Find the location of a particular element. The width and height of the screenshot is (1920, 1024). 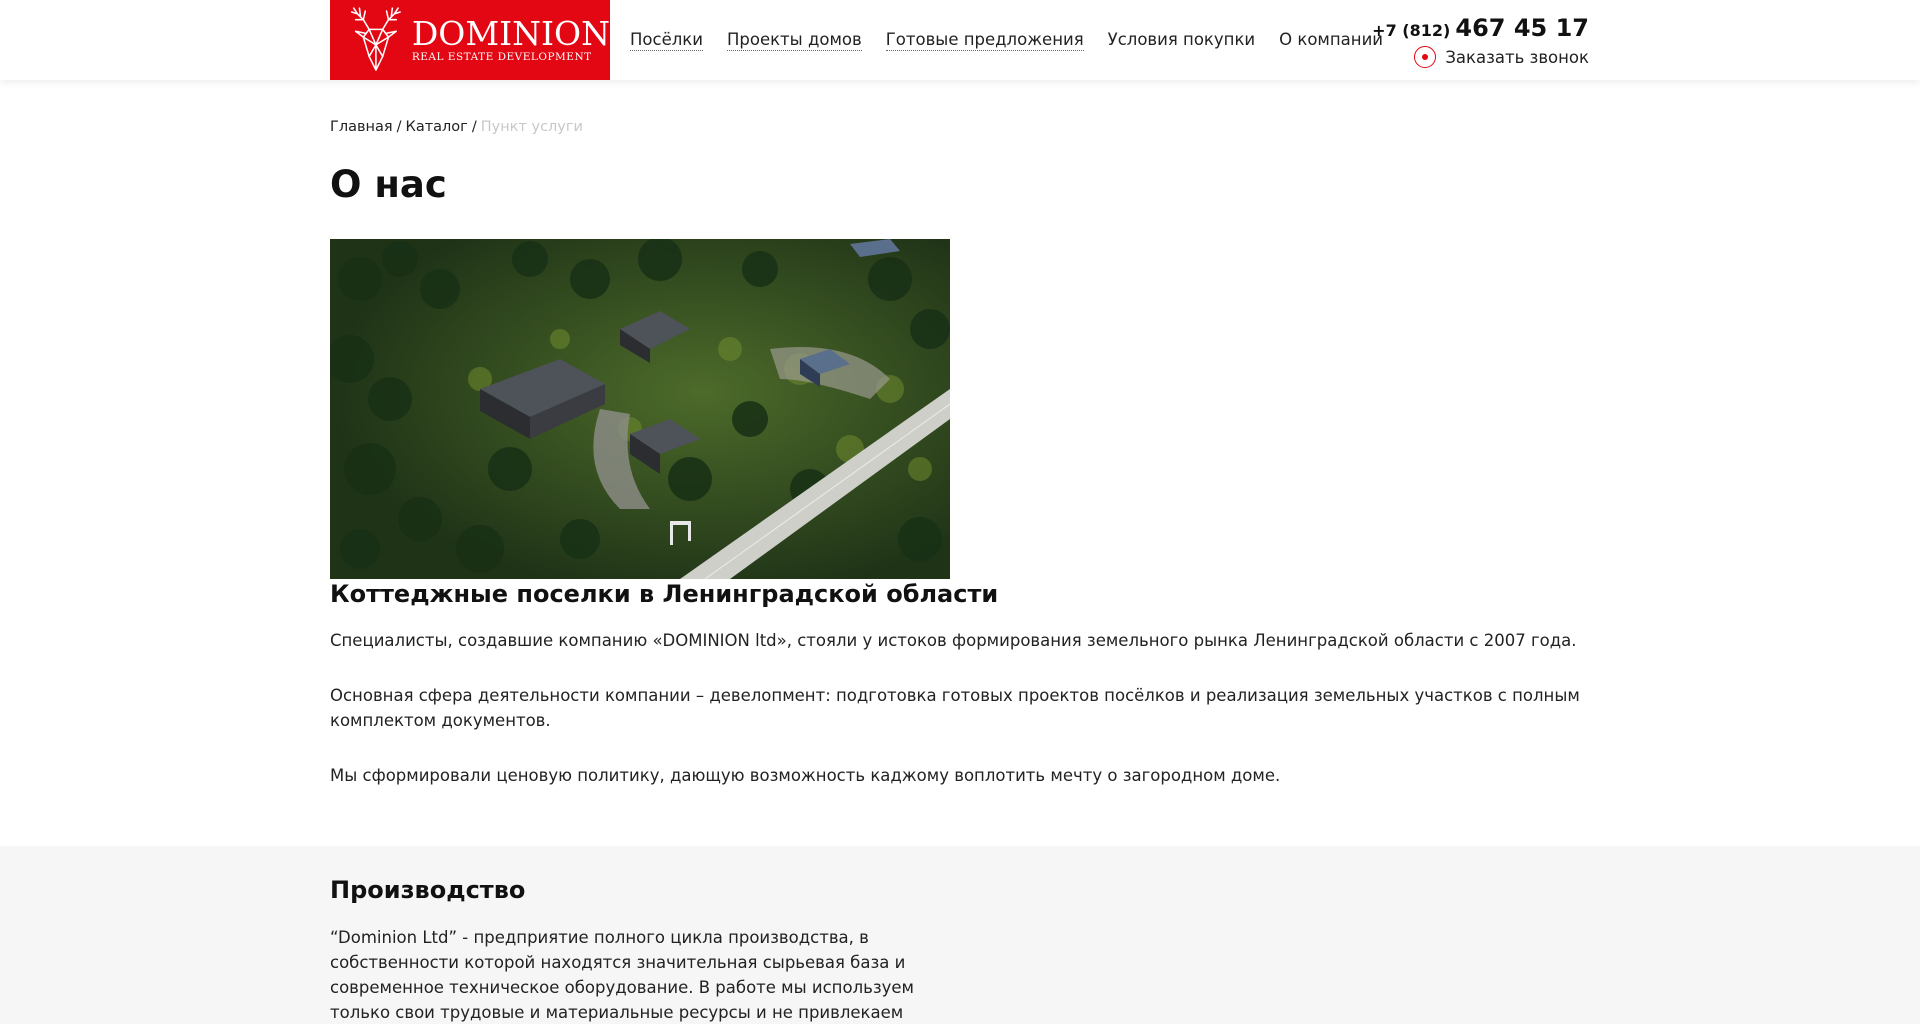

logo-text: DOMINION REAL ESTATE DEVELOPMENT is located at coordinates (510, 39).